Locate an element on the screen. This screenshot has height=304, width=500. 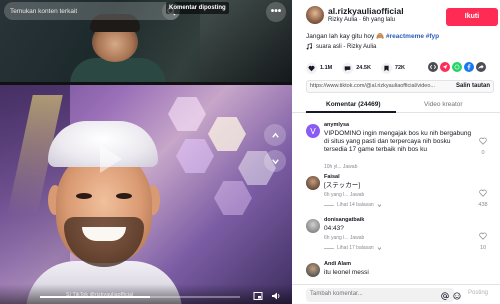
like-count: 1.1M is located at coordinates (326, 68).